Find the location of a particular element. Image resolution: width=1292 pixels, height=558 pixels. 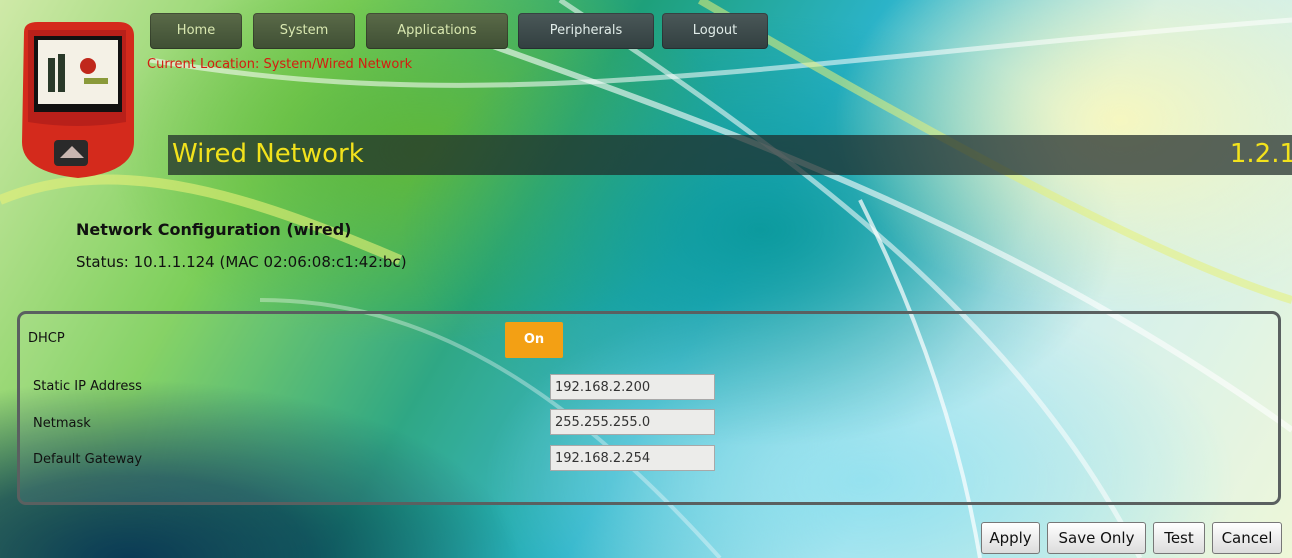

save-only-button: Save Only is located at coordinates (1096, 538).